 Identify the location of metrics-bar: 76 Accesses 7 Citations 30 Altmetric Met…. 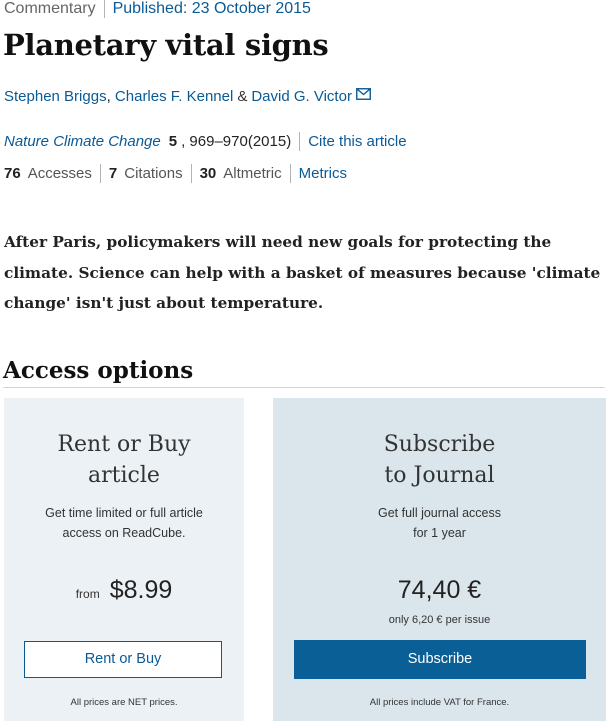
(175, 173).